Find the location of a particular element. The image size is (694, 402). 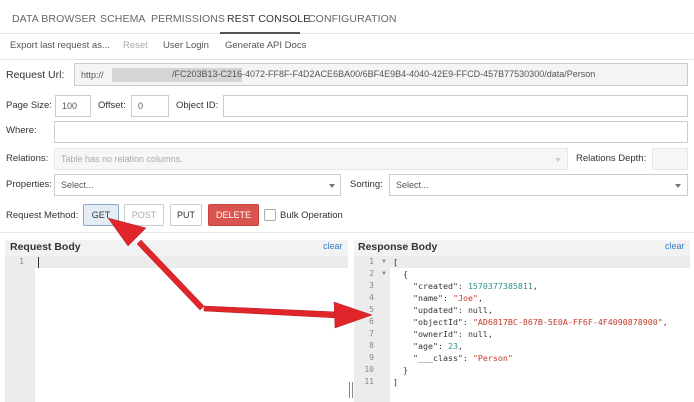

arrow-to-get-button-icon is located at coordinates (156, 264).